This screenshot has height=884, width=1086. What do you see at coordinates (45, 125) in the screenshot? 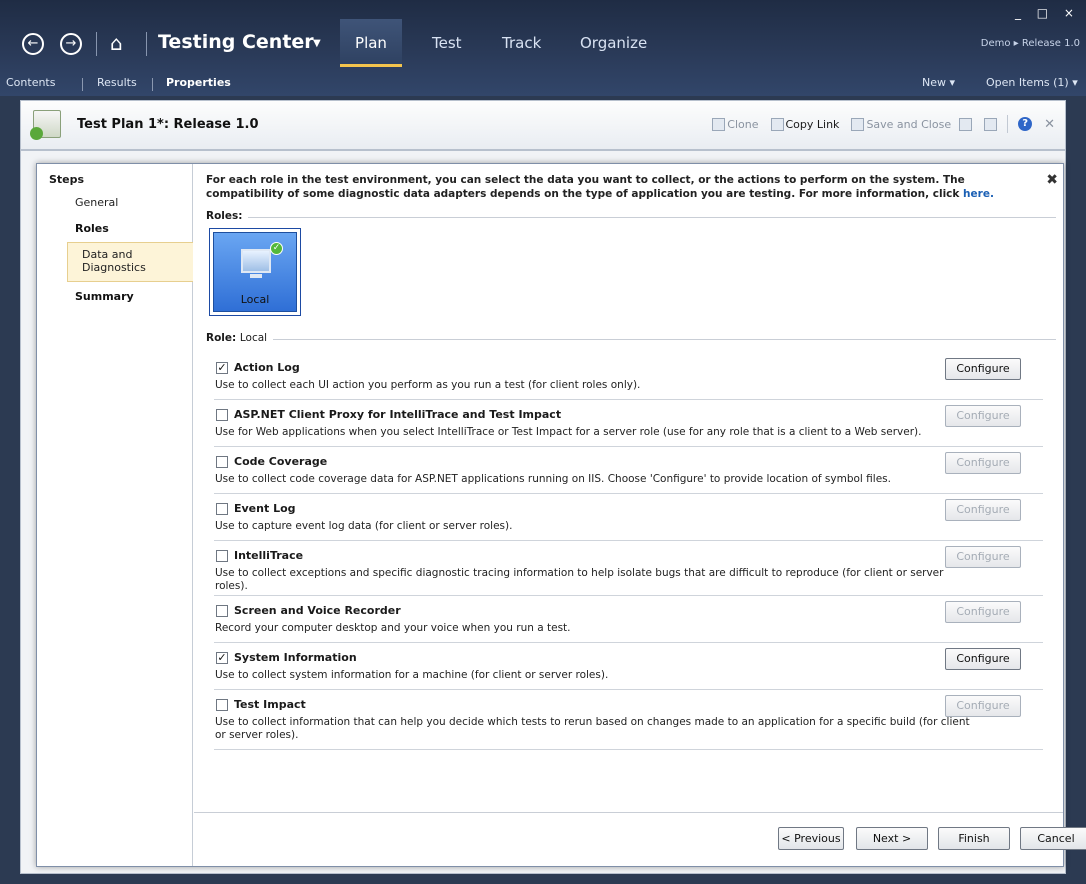
I see `test-plan-icon` at bounding box center [45, 125].